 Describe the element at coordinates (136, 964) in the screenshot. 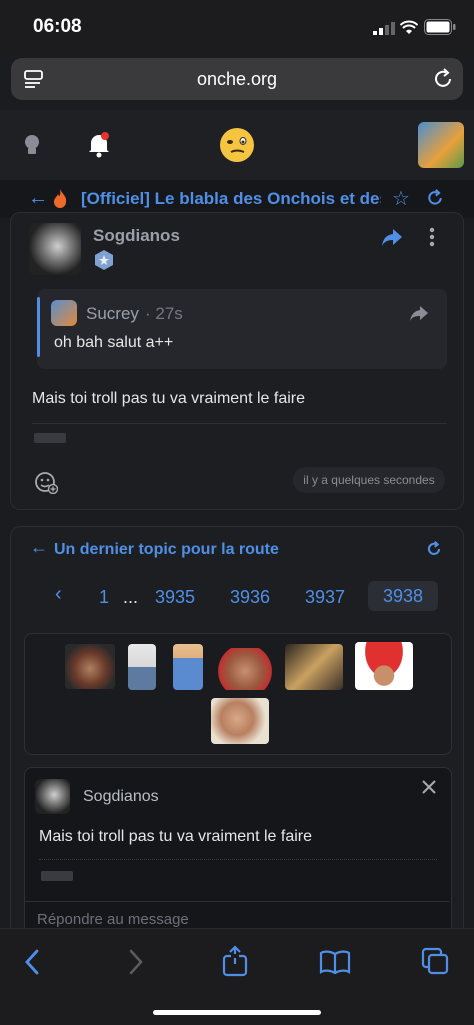

I see `forward-chevron-icon` at that location.